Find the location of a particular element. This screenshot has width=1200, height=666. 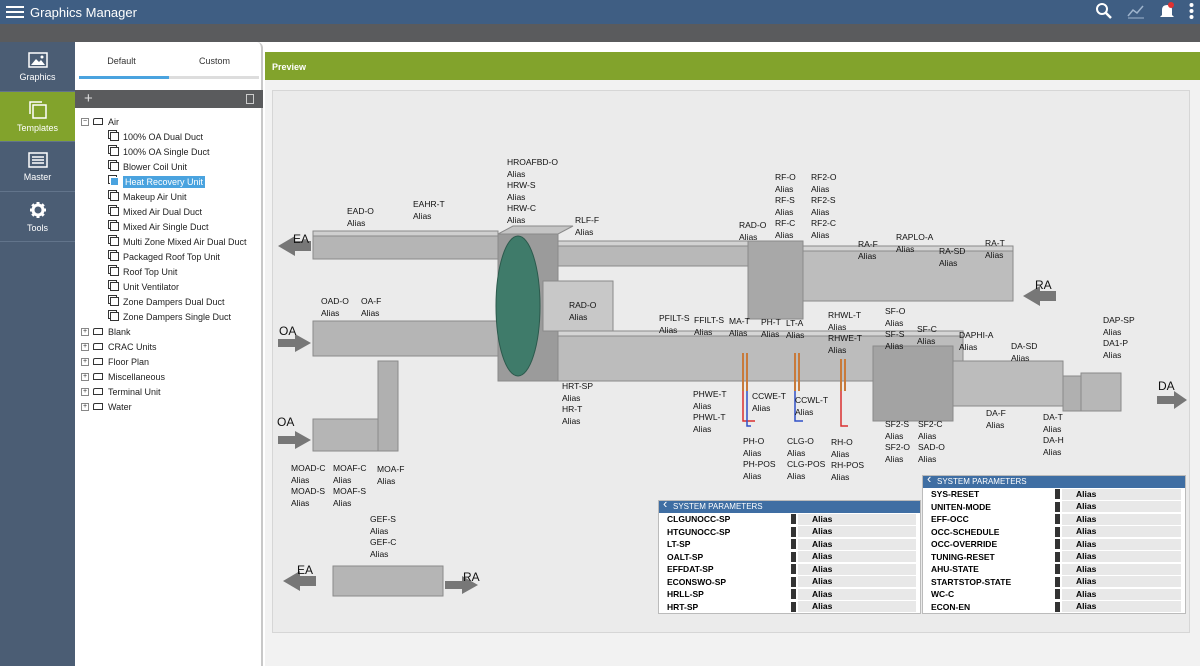

nav-master: Master is located at coordinates (37, 167).